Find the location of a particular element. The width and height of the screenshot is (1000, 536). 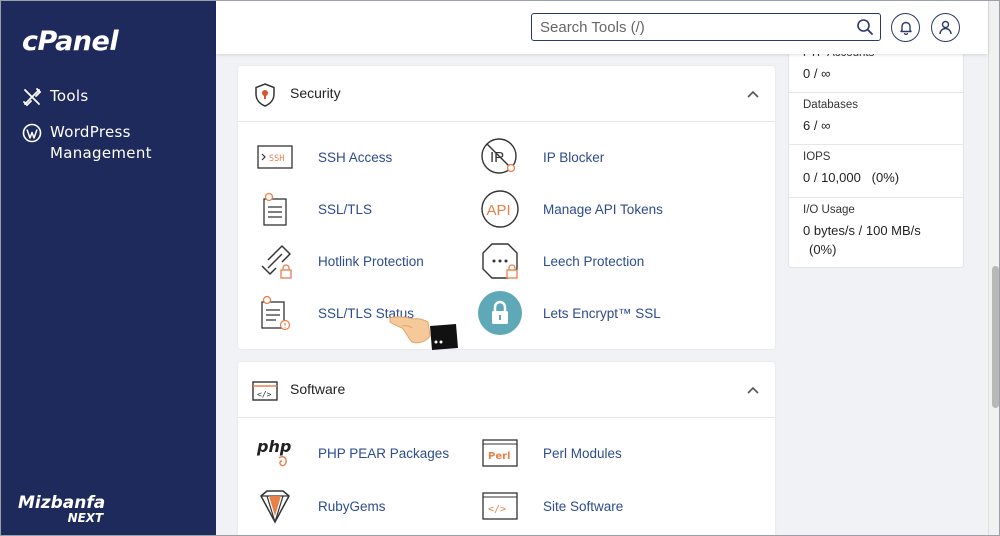

sidebar-item-wordpress: WordPress Management is located at coordinates (91, 143).